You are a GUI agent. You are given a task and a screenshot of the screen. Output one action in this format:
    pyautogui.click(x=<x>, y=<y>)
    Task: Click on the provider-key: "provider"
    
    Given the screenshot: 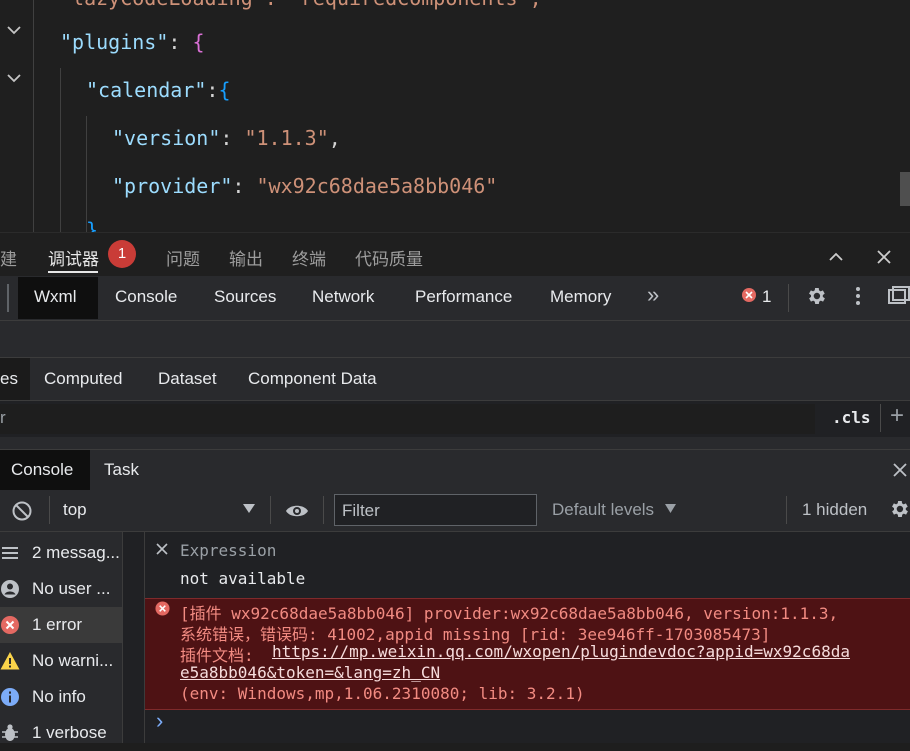 What is the action you would take?
    pyautogui.click(x=172, y=186)
    